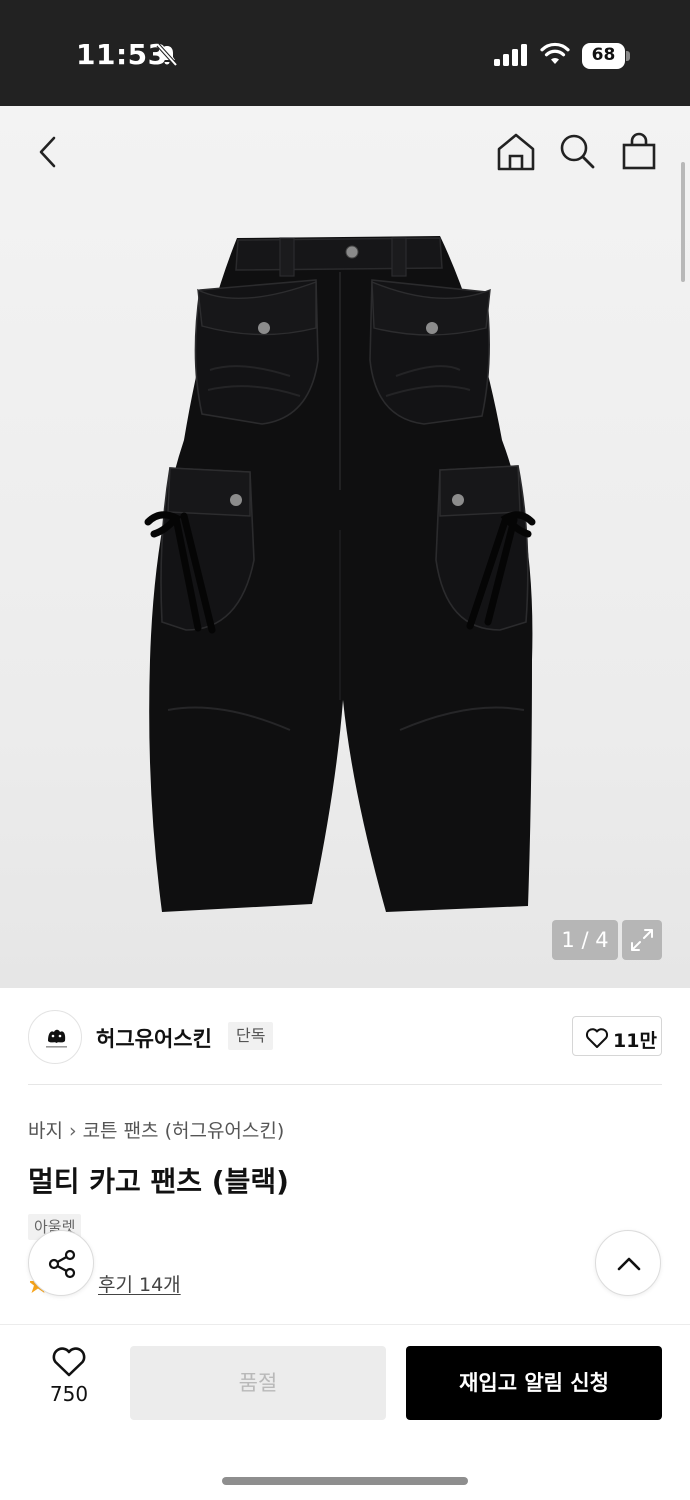 This screenshot has height=1500, width=690. What do you see at coordinates (345, 1481) in the screenshot?
I see `home-indicator` at bounding box center [345, 1481].